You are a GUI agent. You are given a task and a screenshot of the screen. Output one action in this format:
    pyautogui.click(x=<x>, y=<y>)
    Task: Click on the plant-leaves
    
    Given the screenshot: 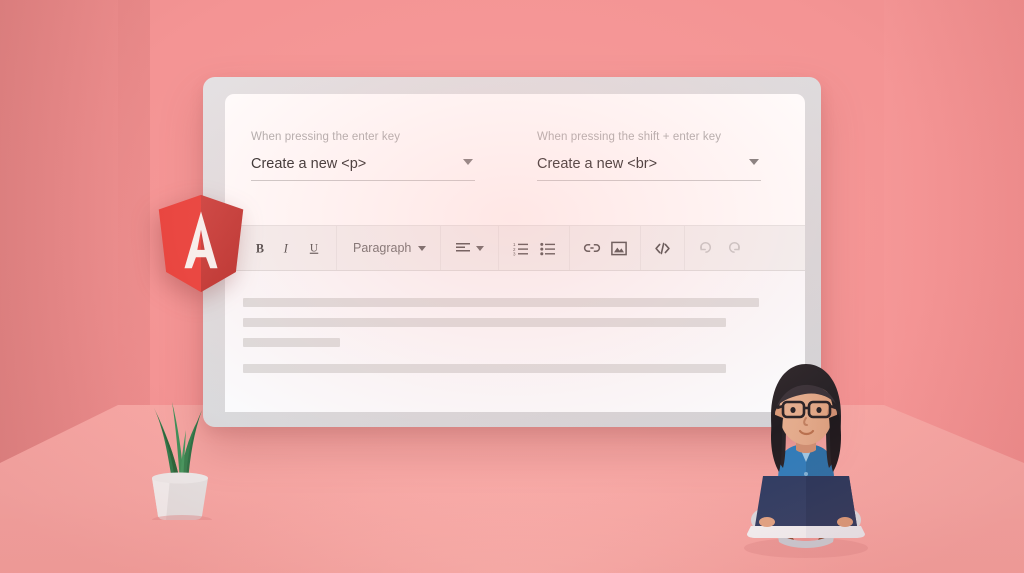 What is the action you would take?
    pyautogui.click(x=178, y=442)
    